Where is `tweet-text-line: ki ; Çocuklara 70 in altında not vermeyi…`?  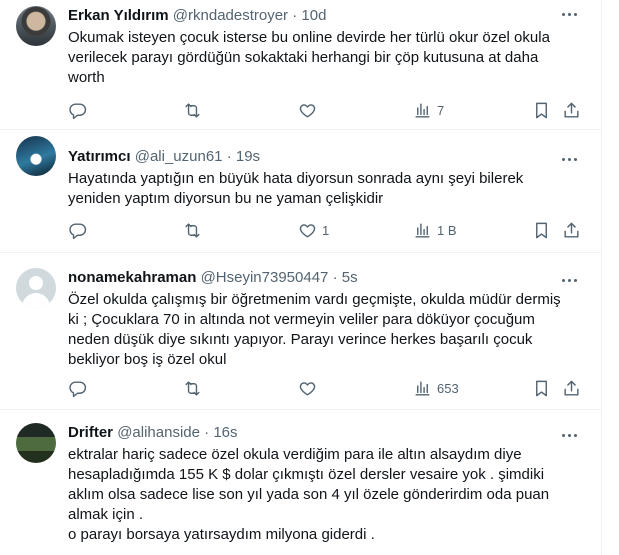 tweet-text-line: ki ; Çocuklara 70 in altında not vermeyi… is located at coordinates (301, 319).